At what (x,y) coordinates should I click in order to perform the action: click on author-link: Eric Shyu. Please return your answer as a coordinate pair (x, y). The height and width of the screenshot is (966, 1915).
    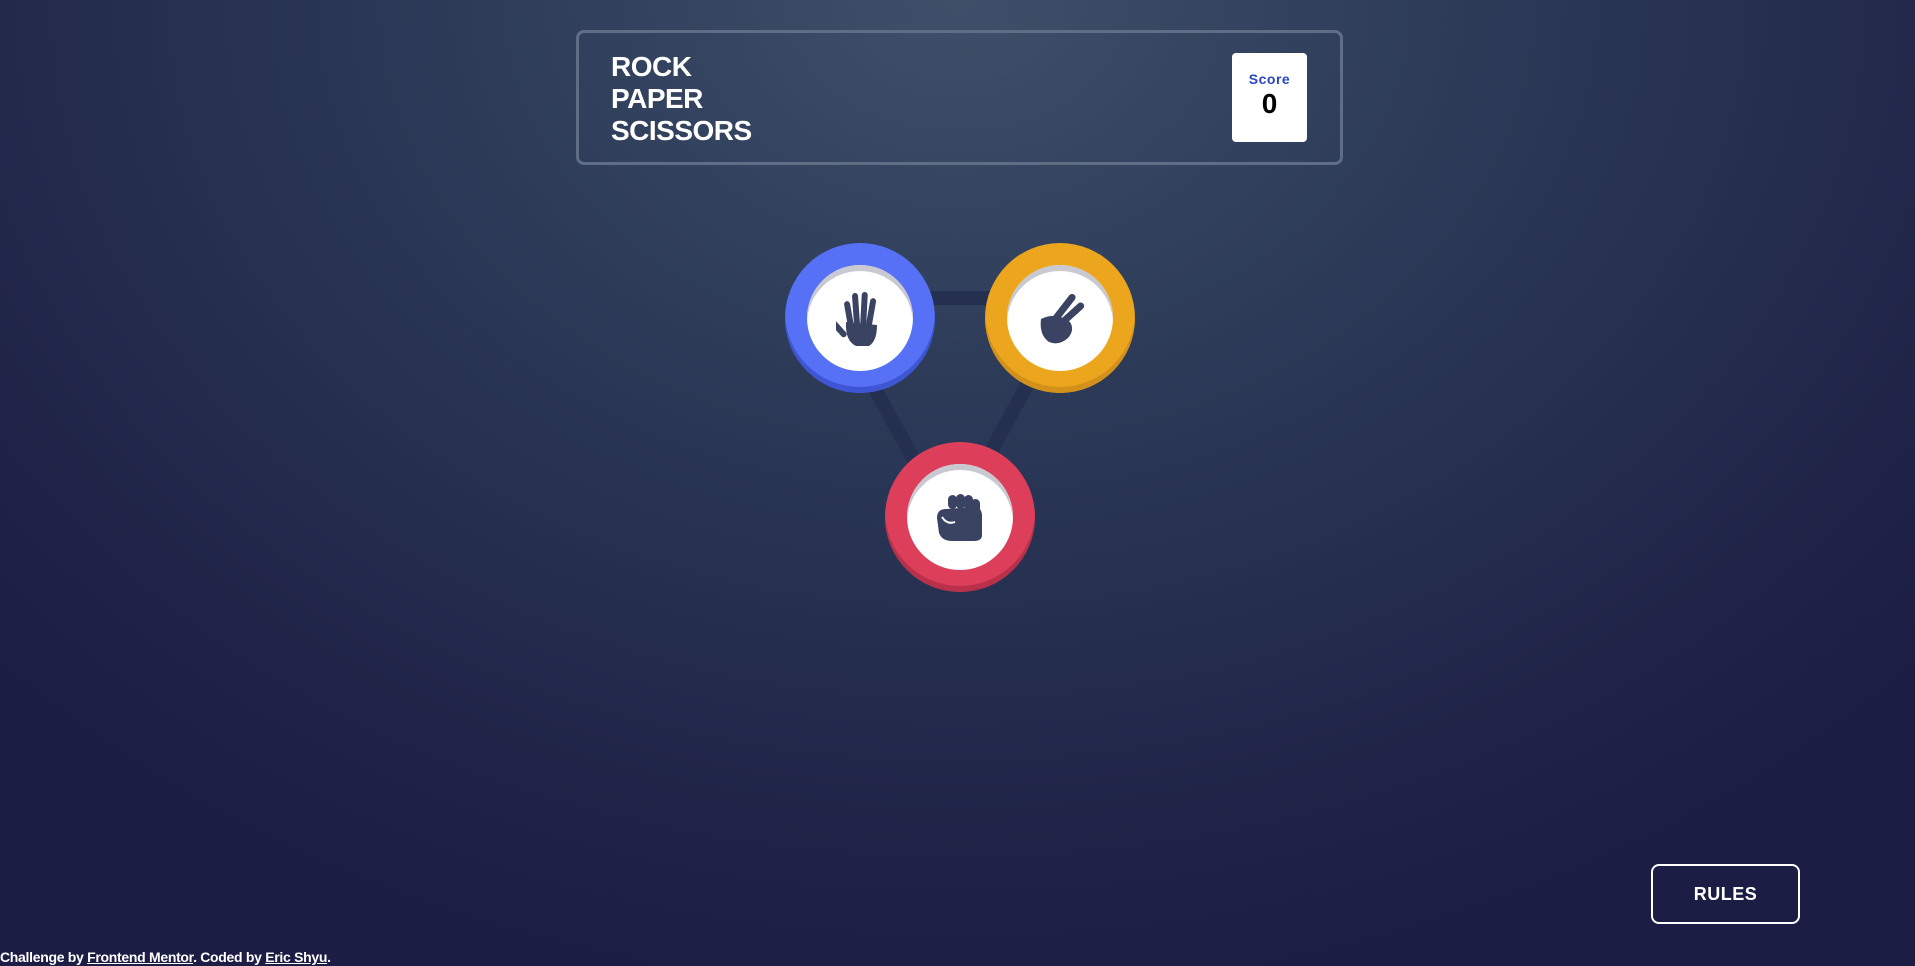
    Looking at the image, I should click on (296, 957).